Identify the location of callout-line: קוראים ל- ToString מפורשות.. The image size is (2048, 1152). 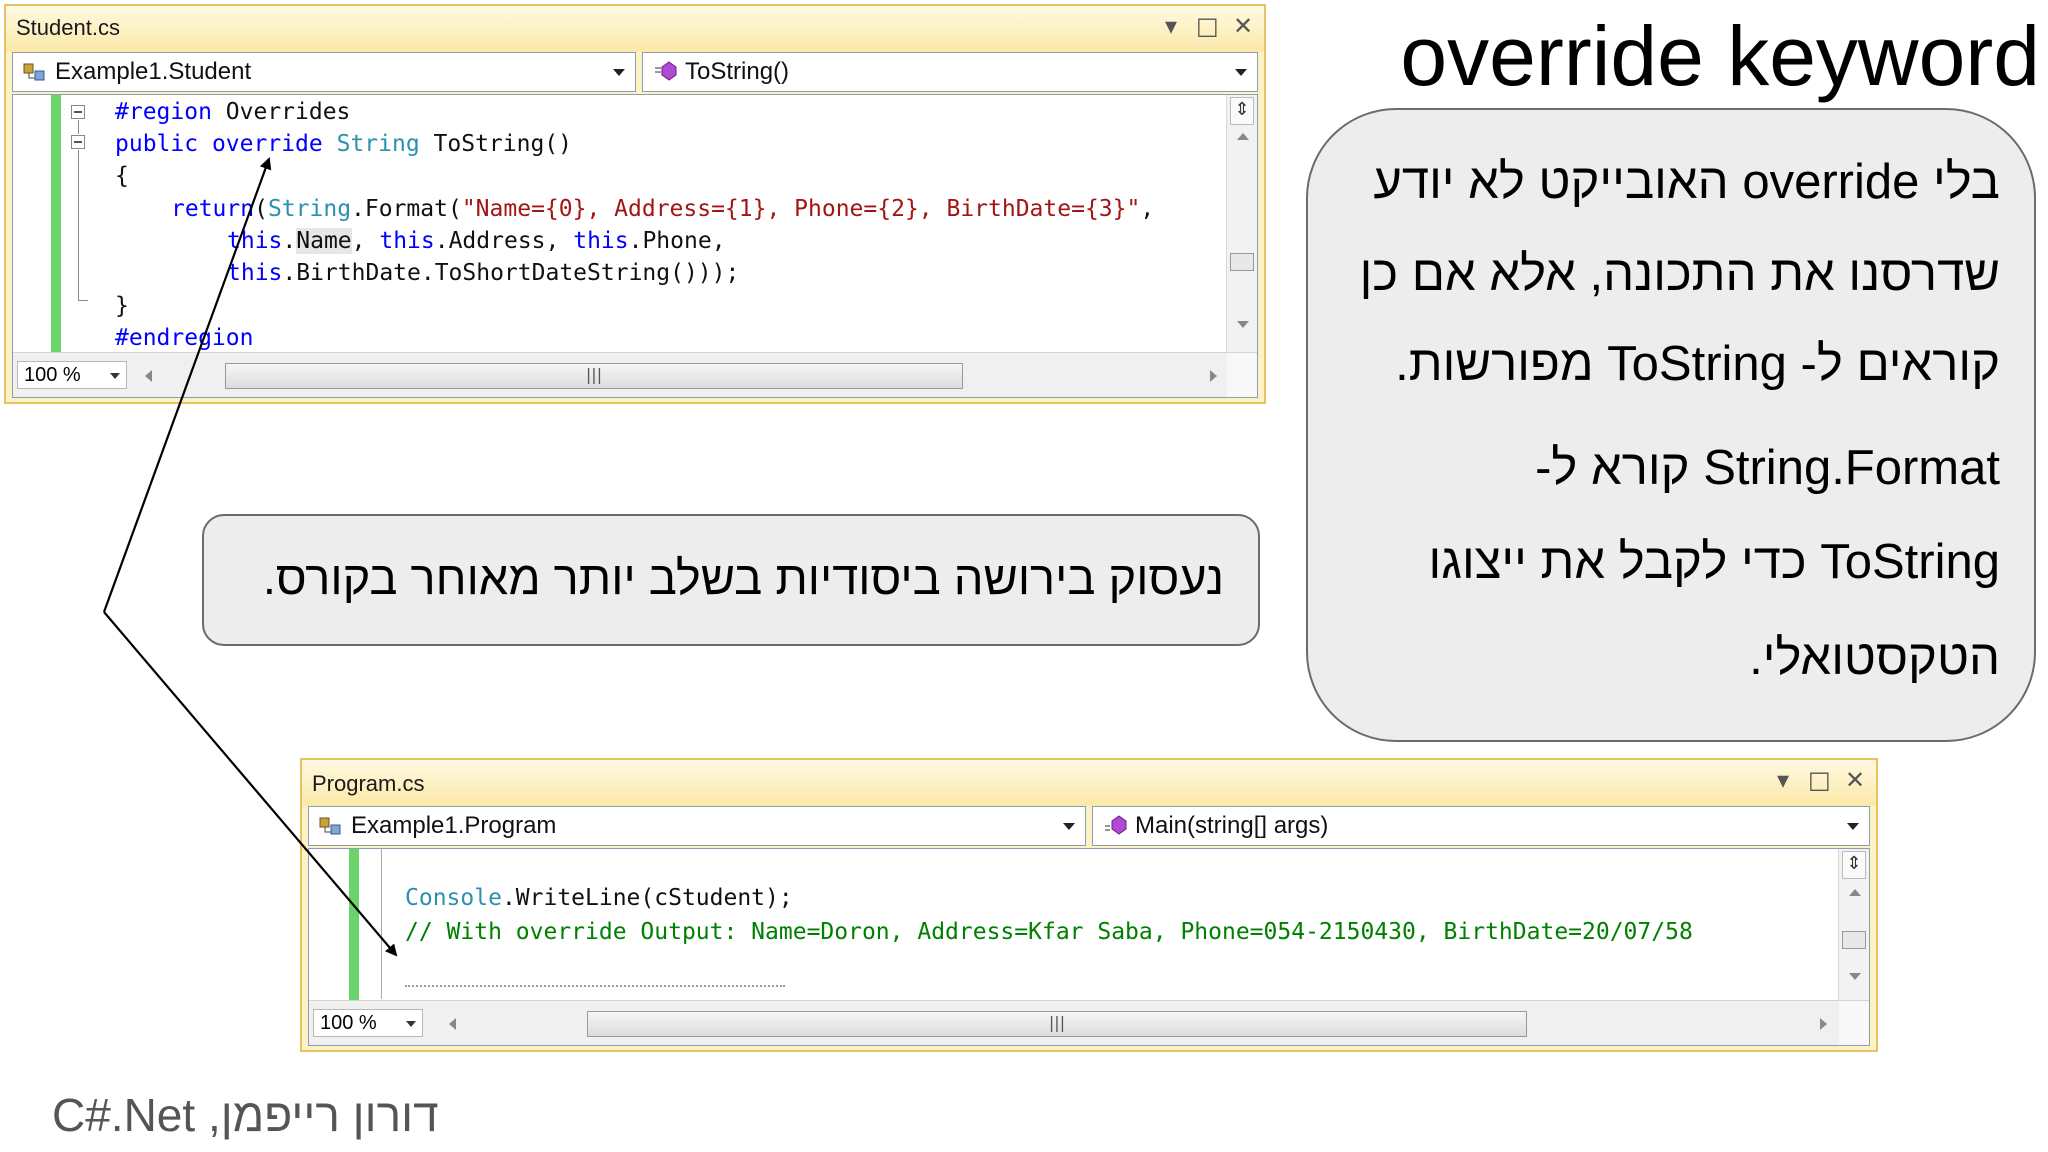
(1697, 364).